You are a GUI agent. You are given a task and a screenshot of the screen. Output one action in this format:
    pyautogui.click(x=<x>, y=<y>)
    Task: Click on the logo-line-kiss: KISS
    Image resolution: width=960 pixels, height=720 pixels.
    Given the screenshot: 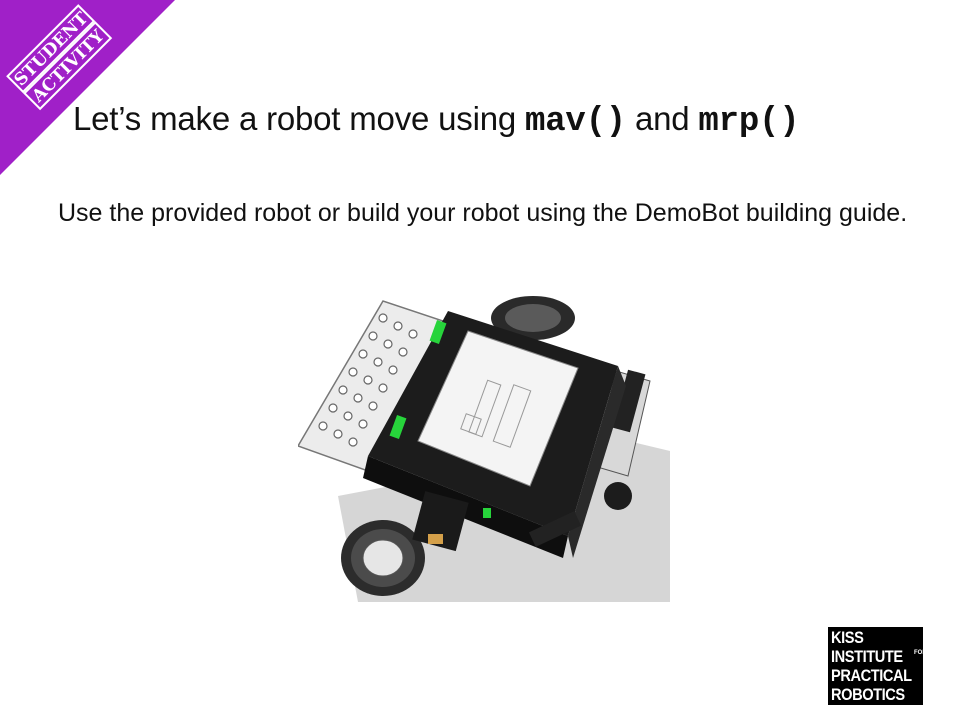 What is the action you would take?
    pyautogui.click(x=847, y=637)
    